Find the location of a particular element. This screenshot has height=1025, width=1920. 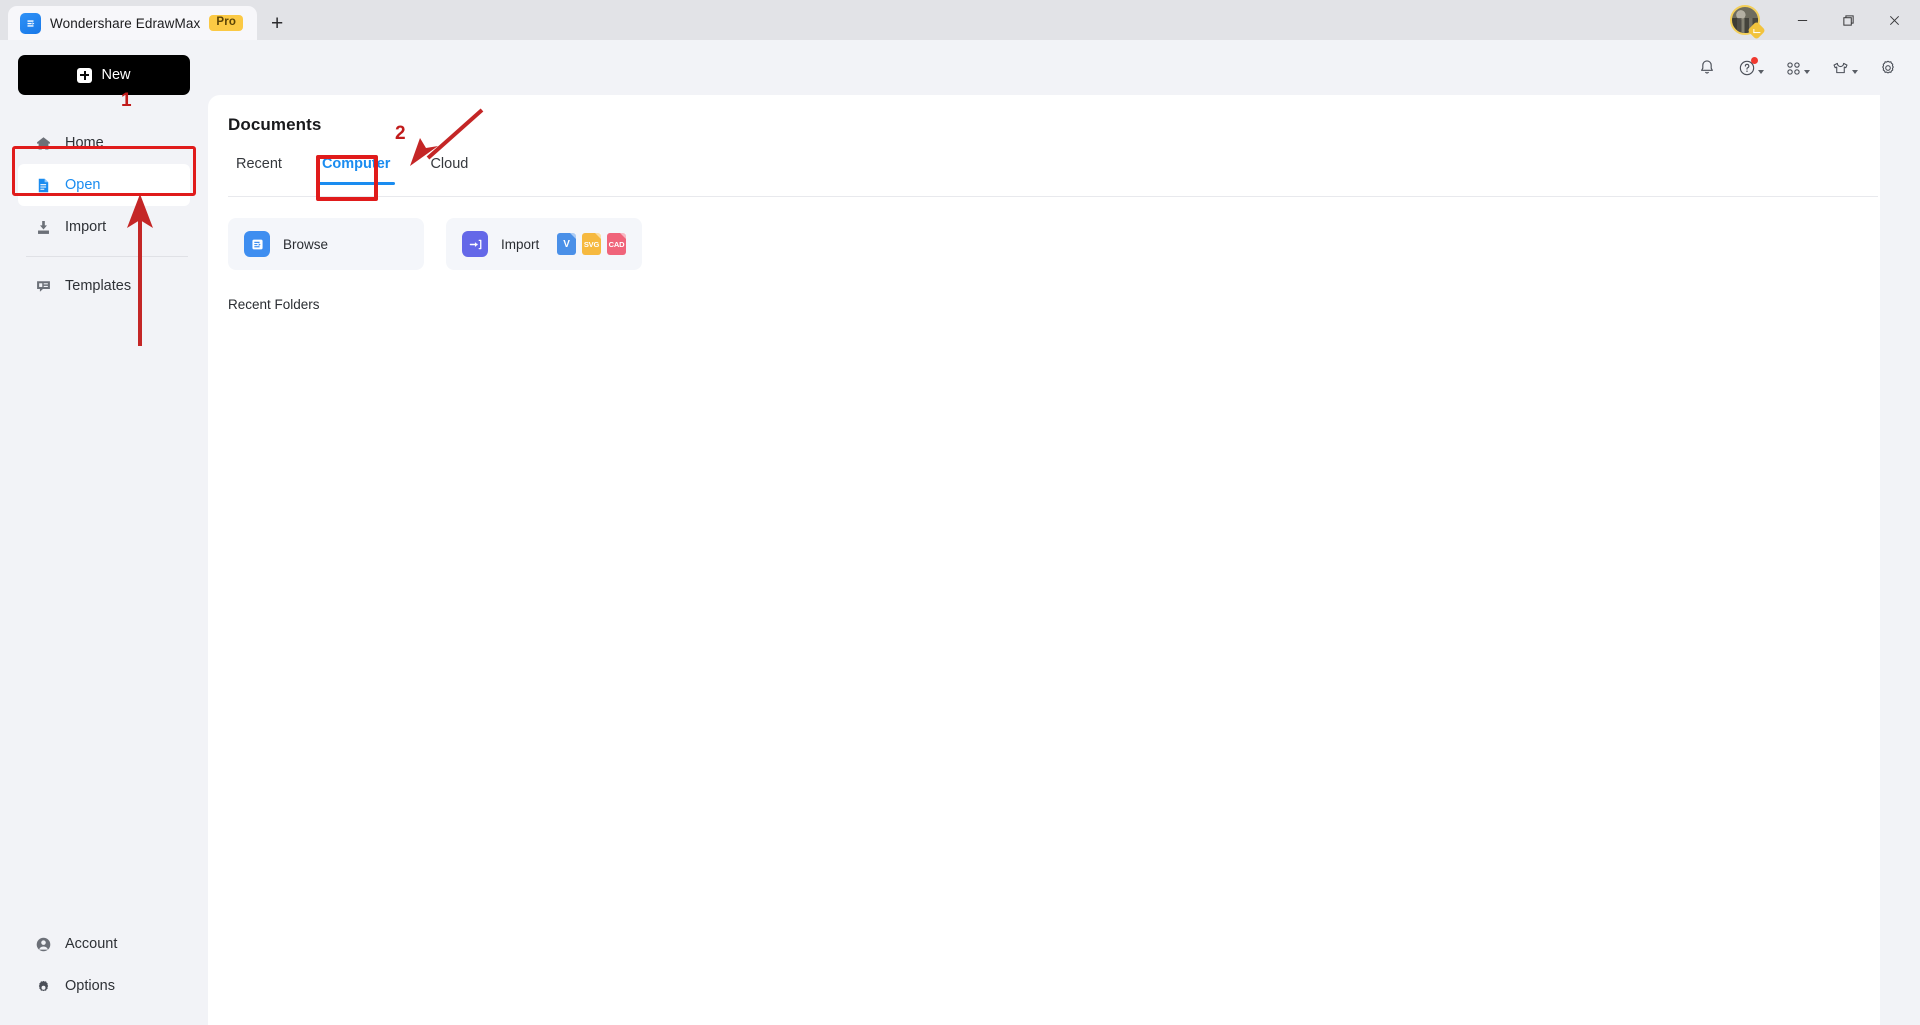

sidebar-divider is located at coordinates (107, 256).